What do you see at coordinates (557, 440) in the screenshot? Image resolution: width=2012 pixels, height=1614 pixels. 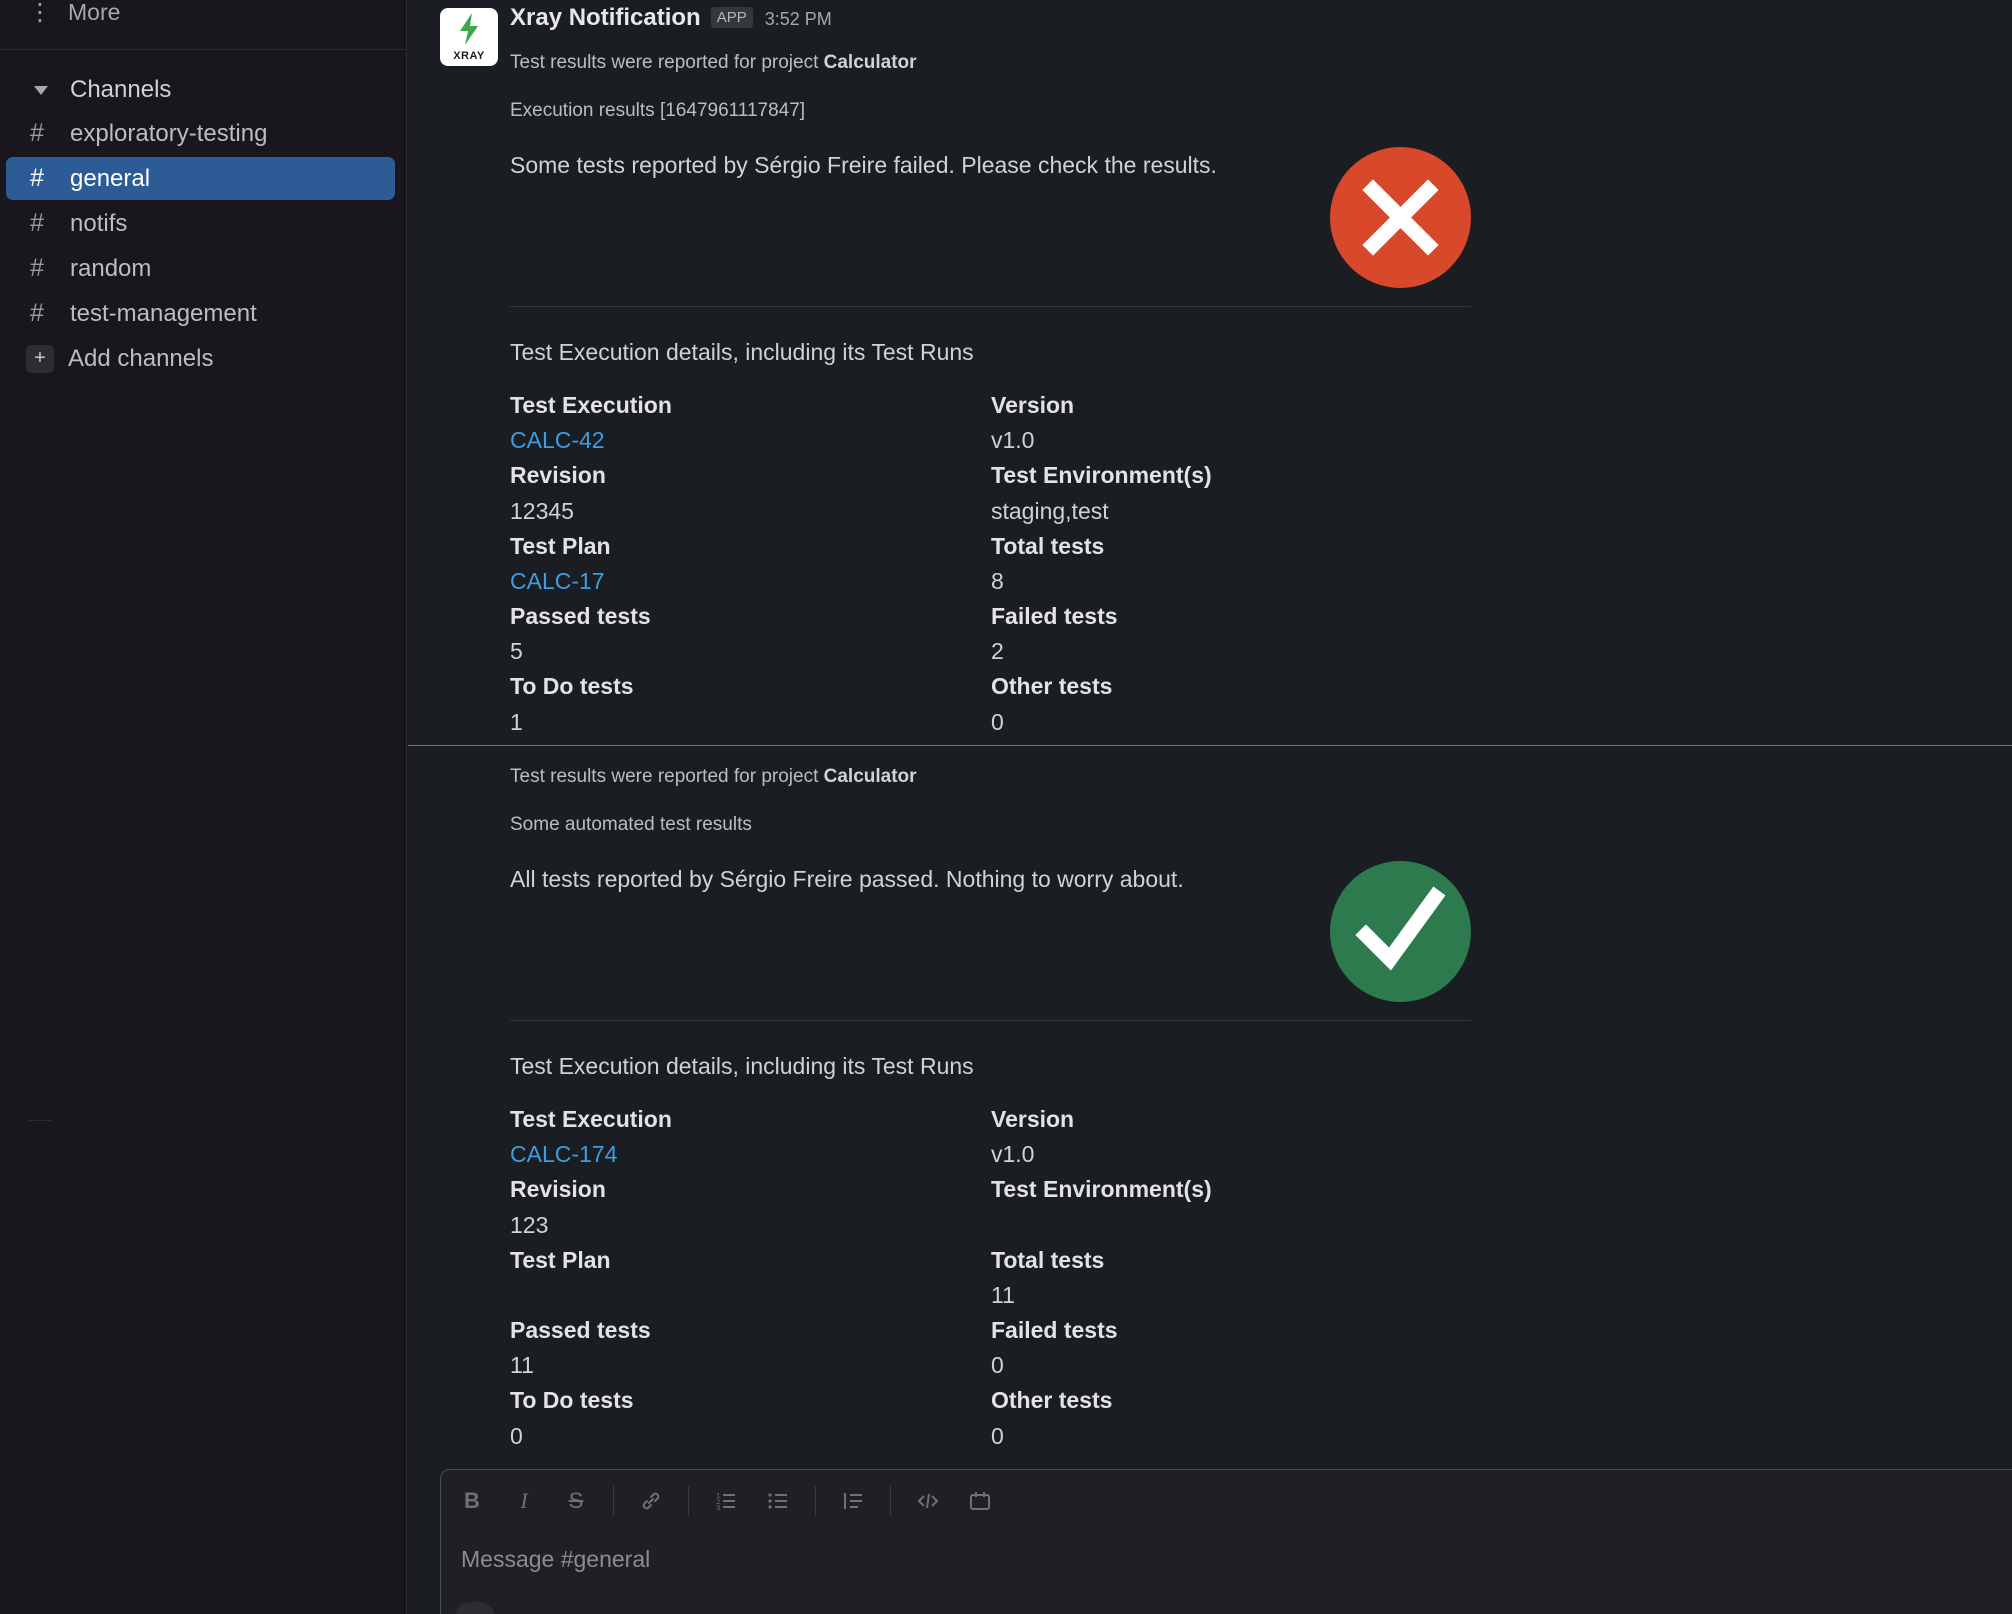 I see `test-execution-link: CALC-42` at bounding box center [557, 440].